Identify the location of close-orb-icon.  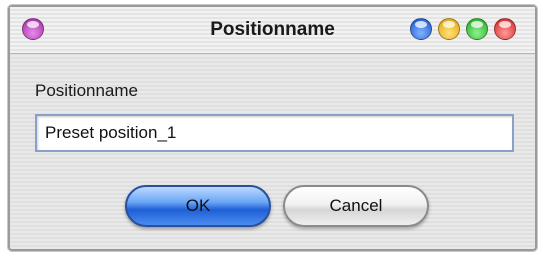
(505, 29).